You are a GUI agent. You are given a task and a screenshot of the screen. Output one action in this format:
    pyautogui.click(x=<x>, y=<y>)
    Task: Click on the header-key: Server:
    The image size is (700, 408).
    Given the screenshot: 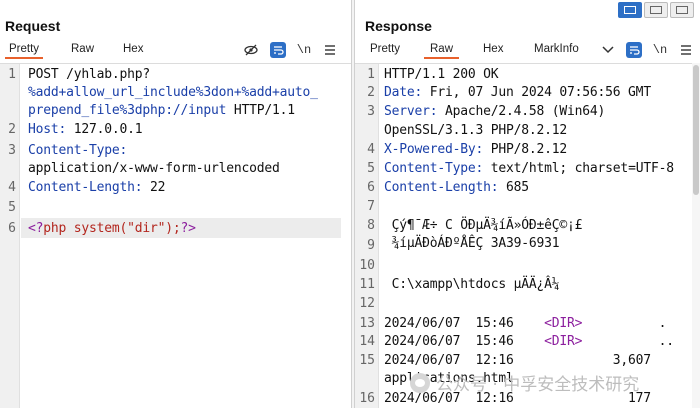 What is the action you would take?
    pyautogui.click(x=411, y=111)
    